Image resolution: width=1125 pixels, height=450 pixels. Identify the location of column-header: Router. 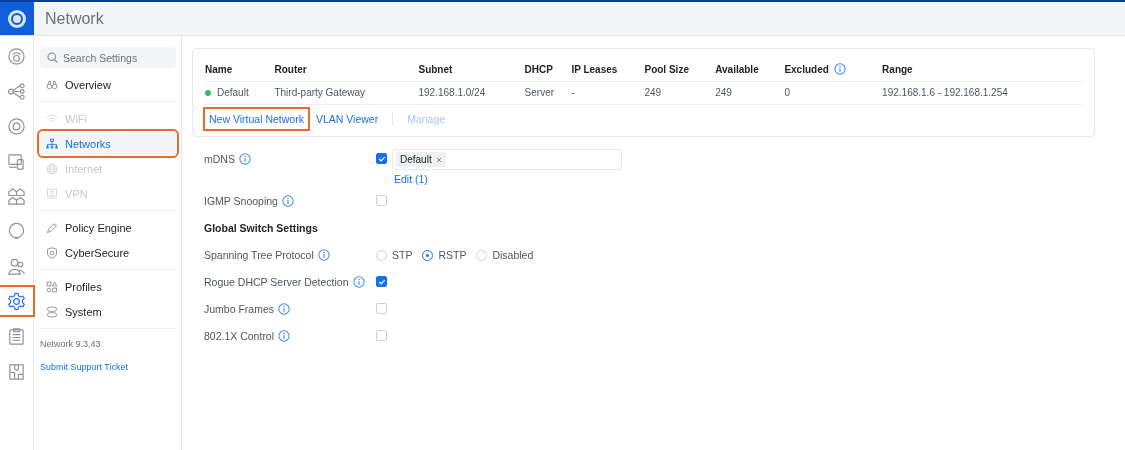
(290, 69).